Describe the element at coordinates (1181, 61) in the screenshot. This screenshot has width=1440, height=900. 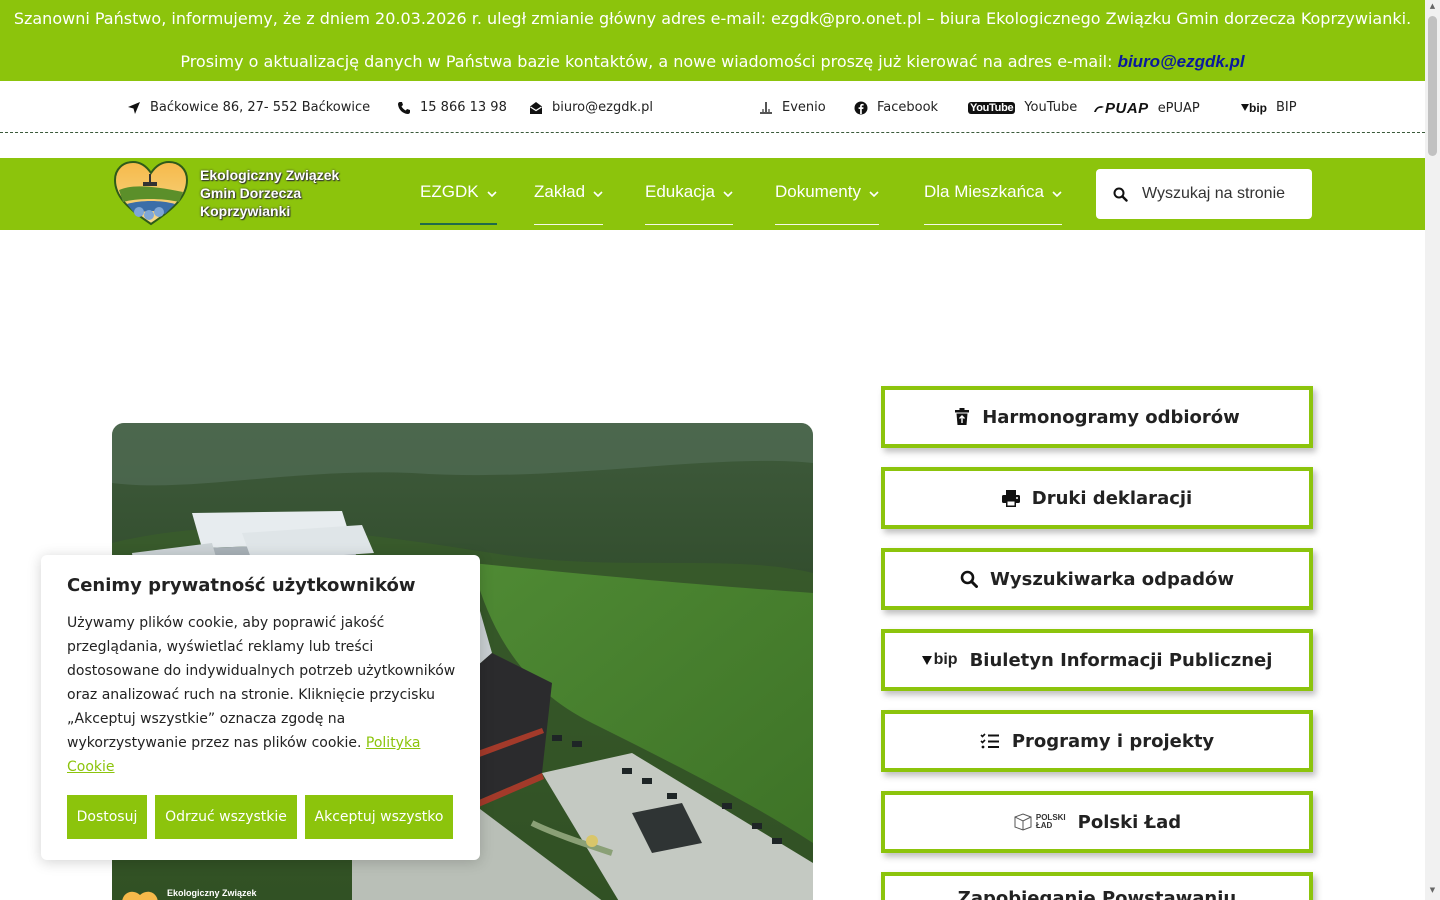
I see `notice-email-link: biuro@ezgdk.pl` at that location.